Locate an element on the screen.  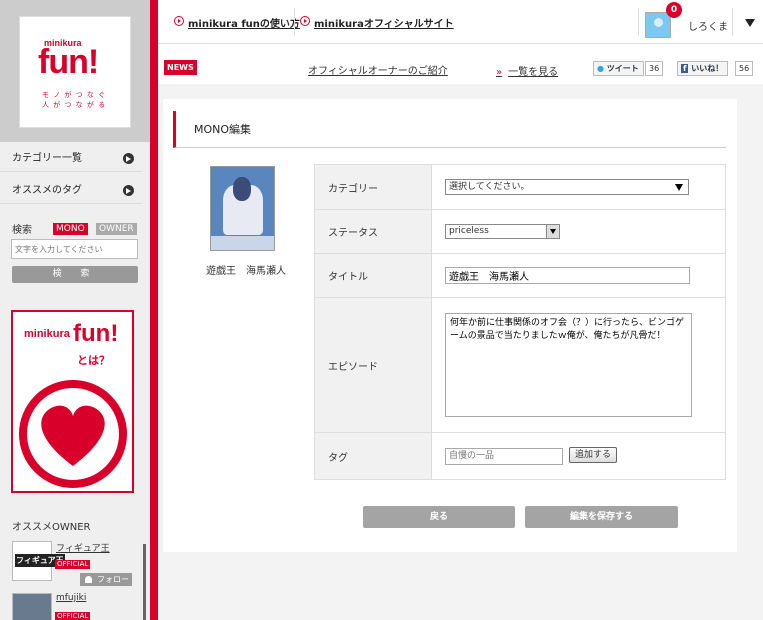
person-icon is located at coordinates (88, 579).